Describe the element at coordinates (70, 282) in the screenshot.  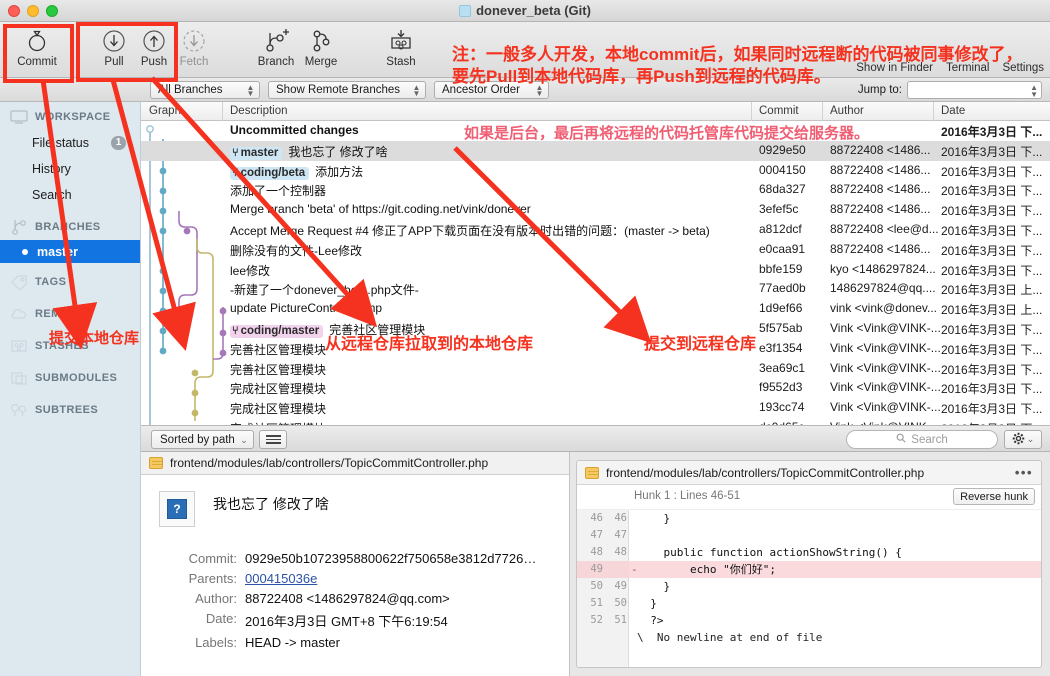
I see `sidebar-section-tags: TAGS` at that location.